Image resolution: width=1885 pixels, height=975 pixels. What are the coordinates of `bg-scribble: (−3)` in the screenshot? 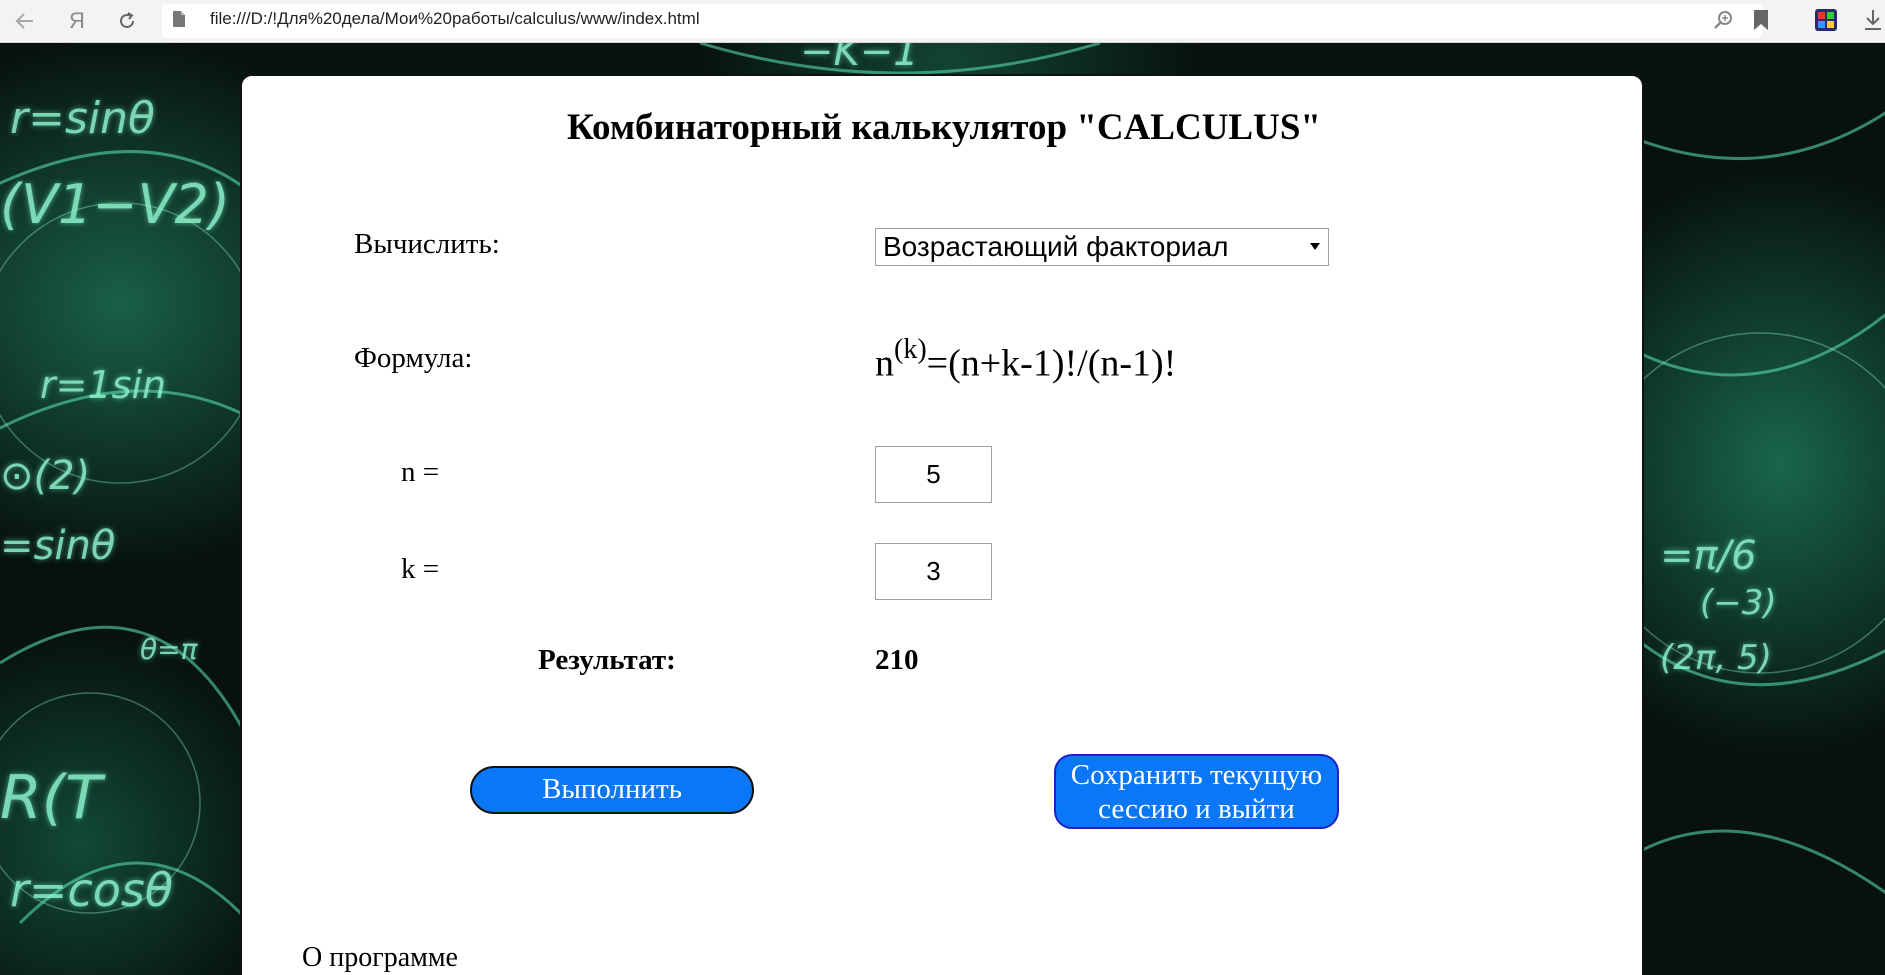 It's located at (1738, 603).